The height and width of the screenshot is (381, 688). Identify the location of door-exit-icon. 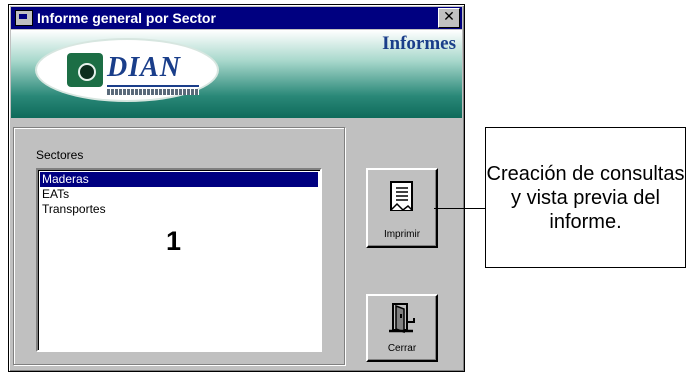
(402, 318).